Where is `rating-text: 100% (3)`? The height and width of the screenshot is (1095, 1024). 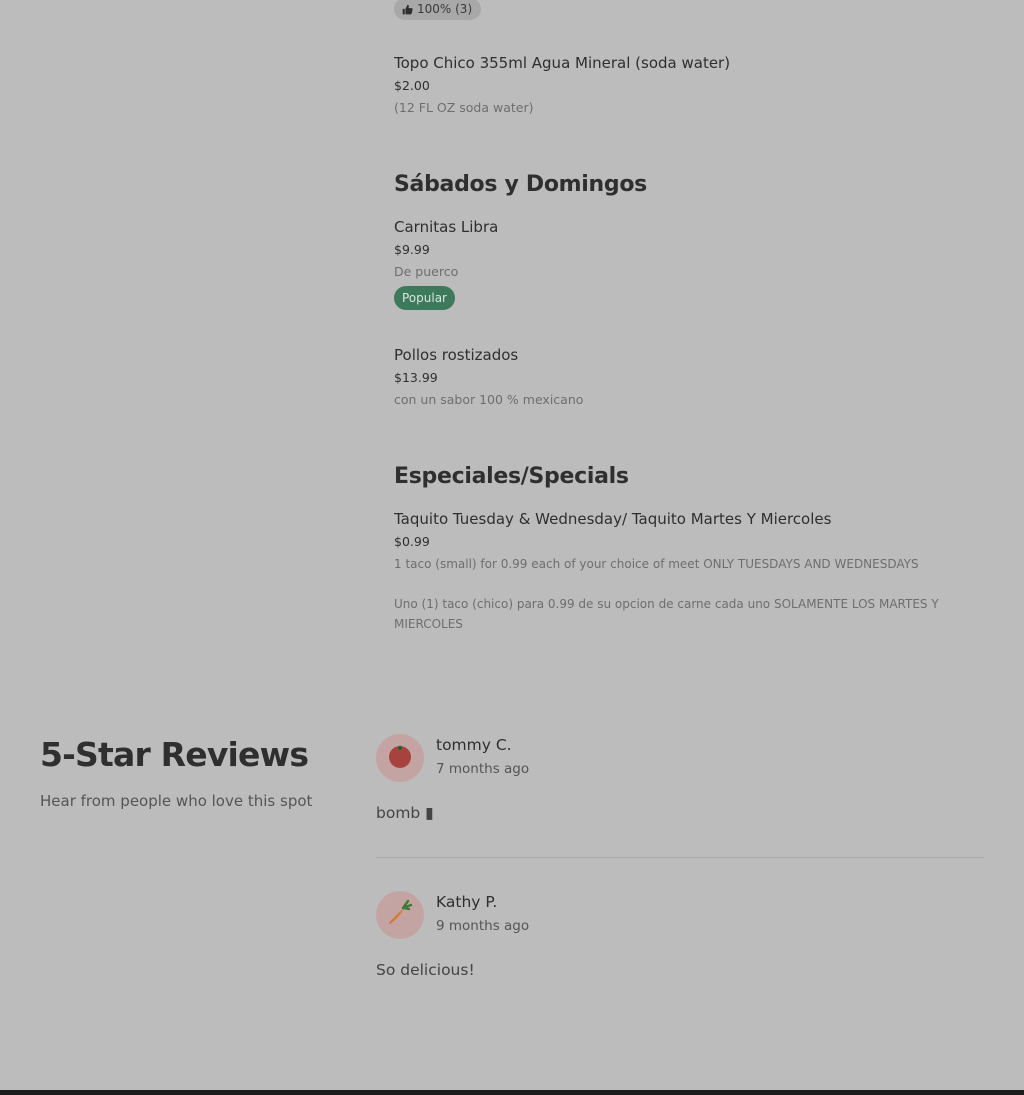
rating-text: 100% (3) is located at coordinates (445, 9).